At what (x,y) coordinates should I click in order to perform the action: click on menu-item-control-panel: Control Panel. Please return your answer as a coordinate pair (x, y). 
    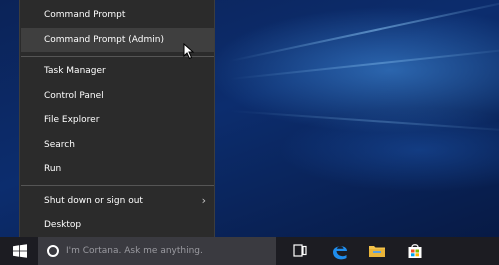
    Looking at the image, I should click on (117, 96).